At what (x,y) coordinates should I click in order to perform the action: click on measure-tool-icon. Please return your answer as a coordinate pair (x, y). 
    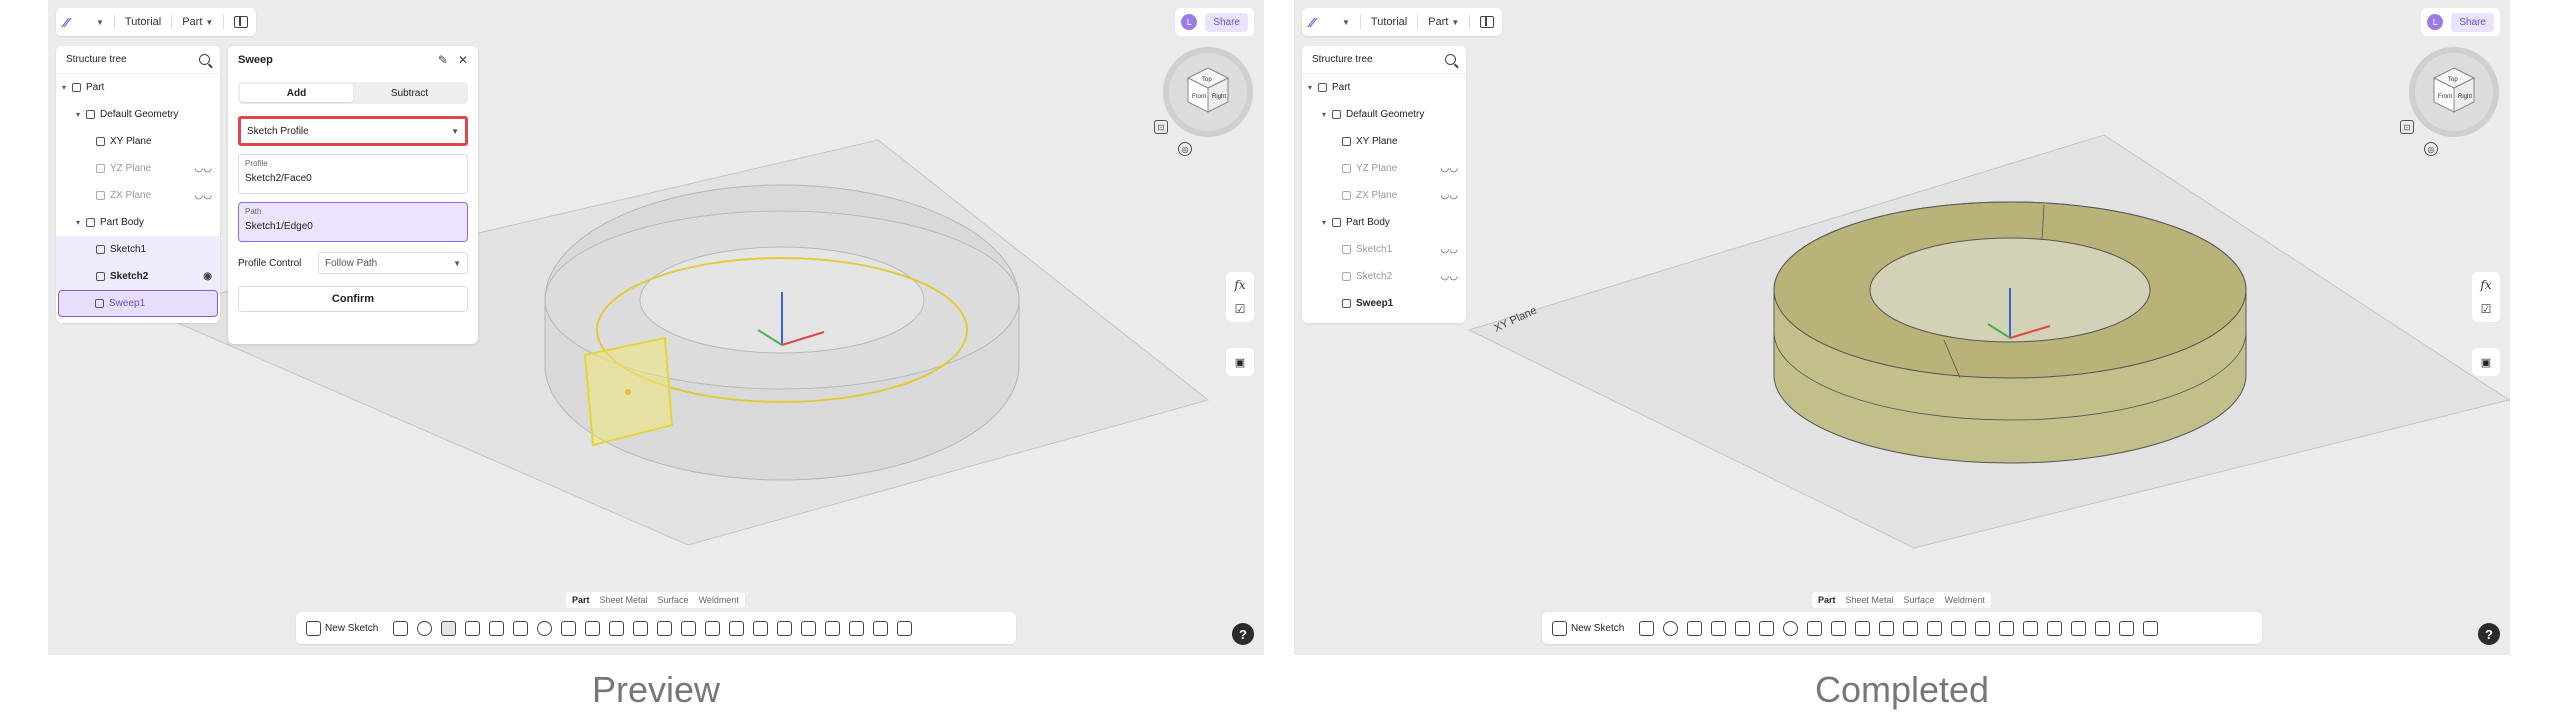
    Looking at the image, I should click on (857, 628).